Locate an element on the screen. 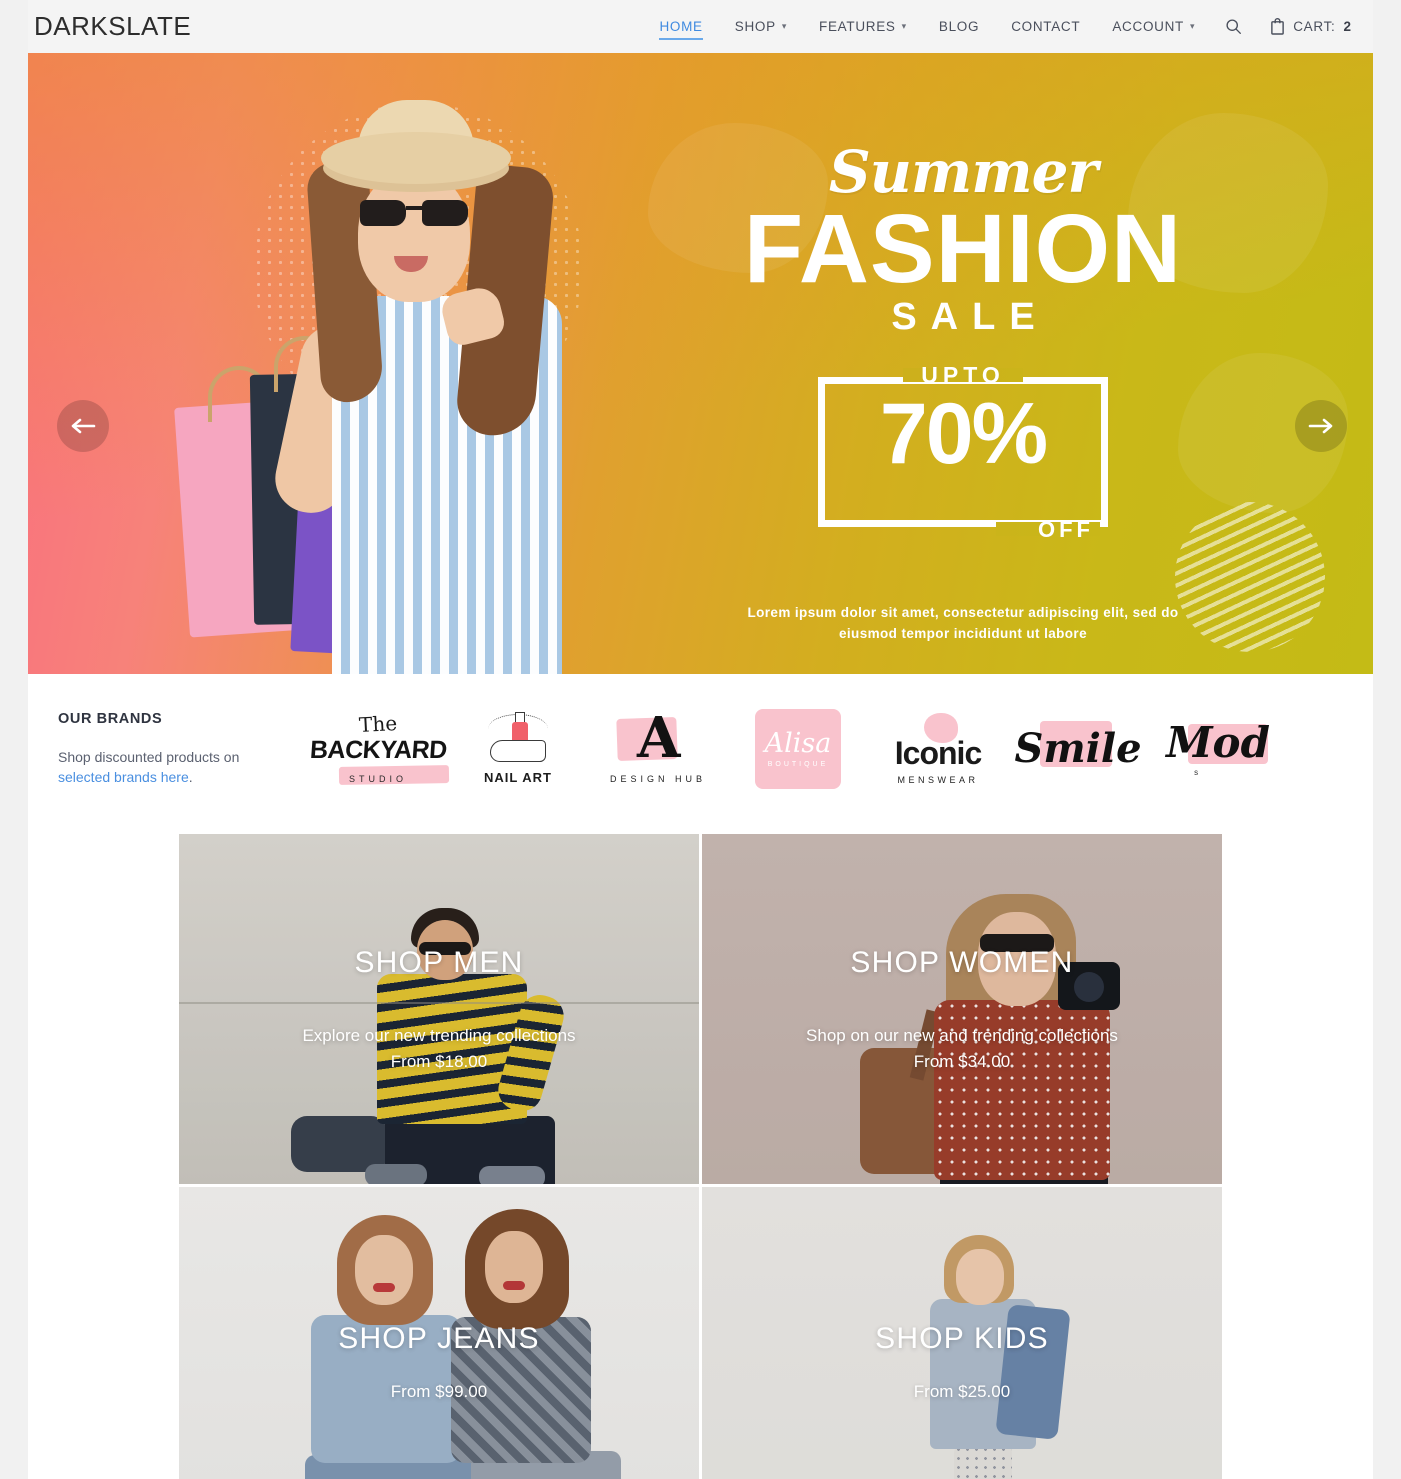 The height and width of the screenshot is (1479, 1401). brand-line-2: BACKYARD is located at coordinates (378, 749).